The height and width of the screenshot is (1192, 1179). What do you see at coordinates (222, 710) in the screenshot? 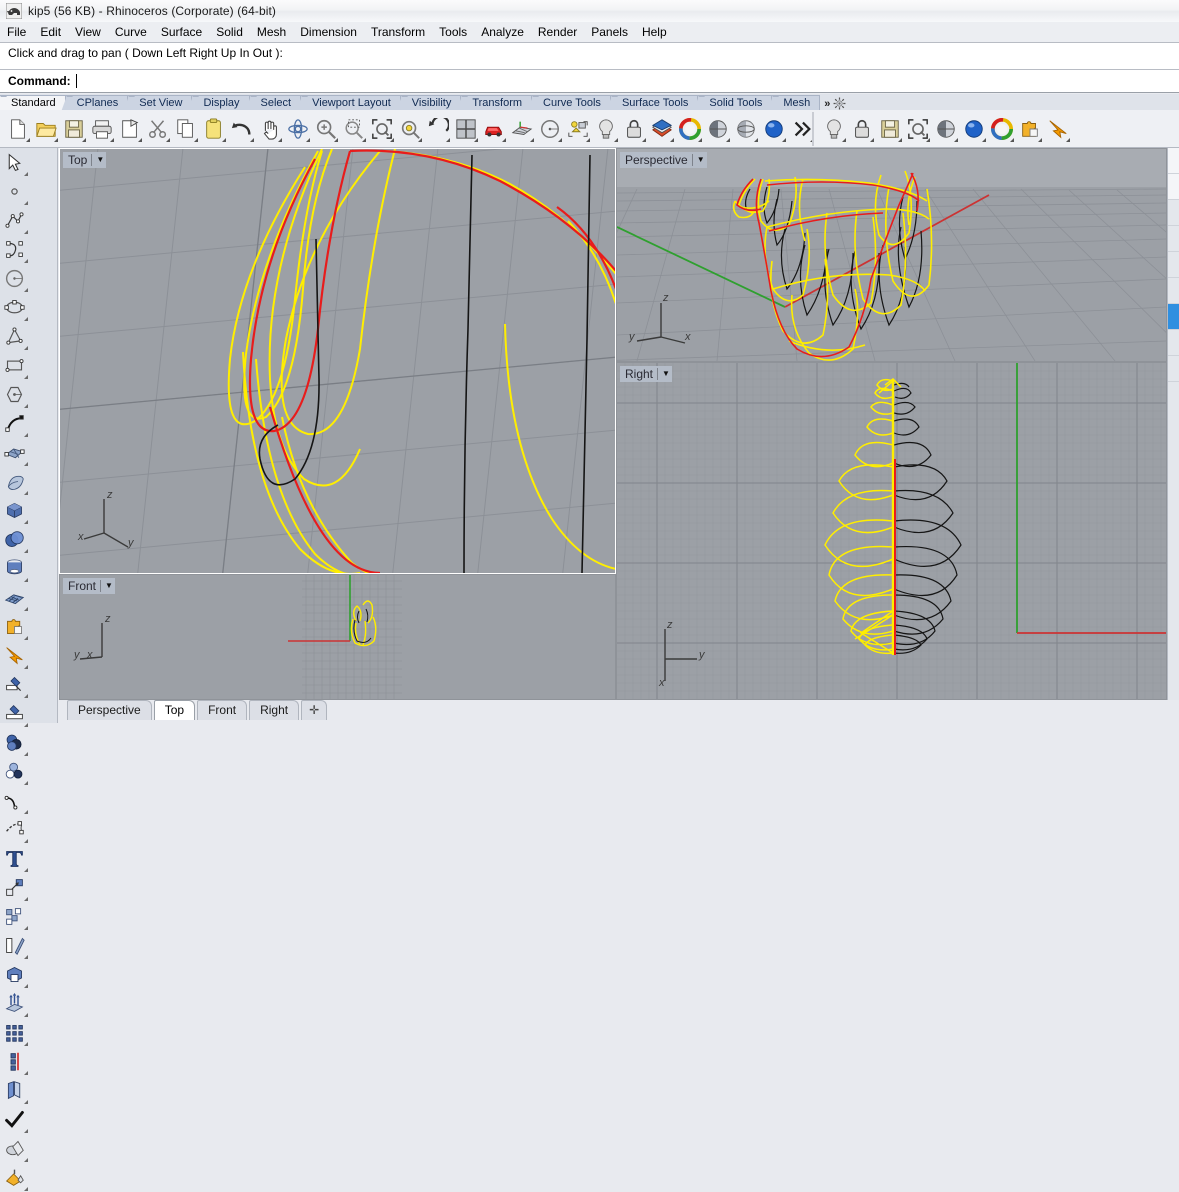
I see `viewport-tab-front: Front` at bounding box center [222, 710].